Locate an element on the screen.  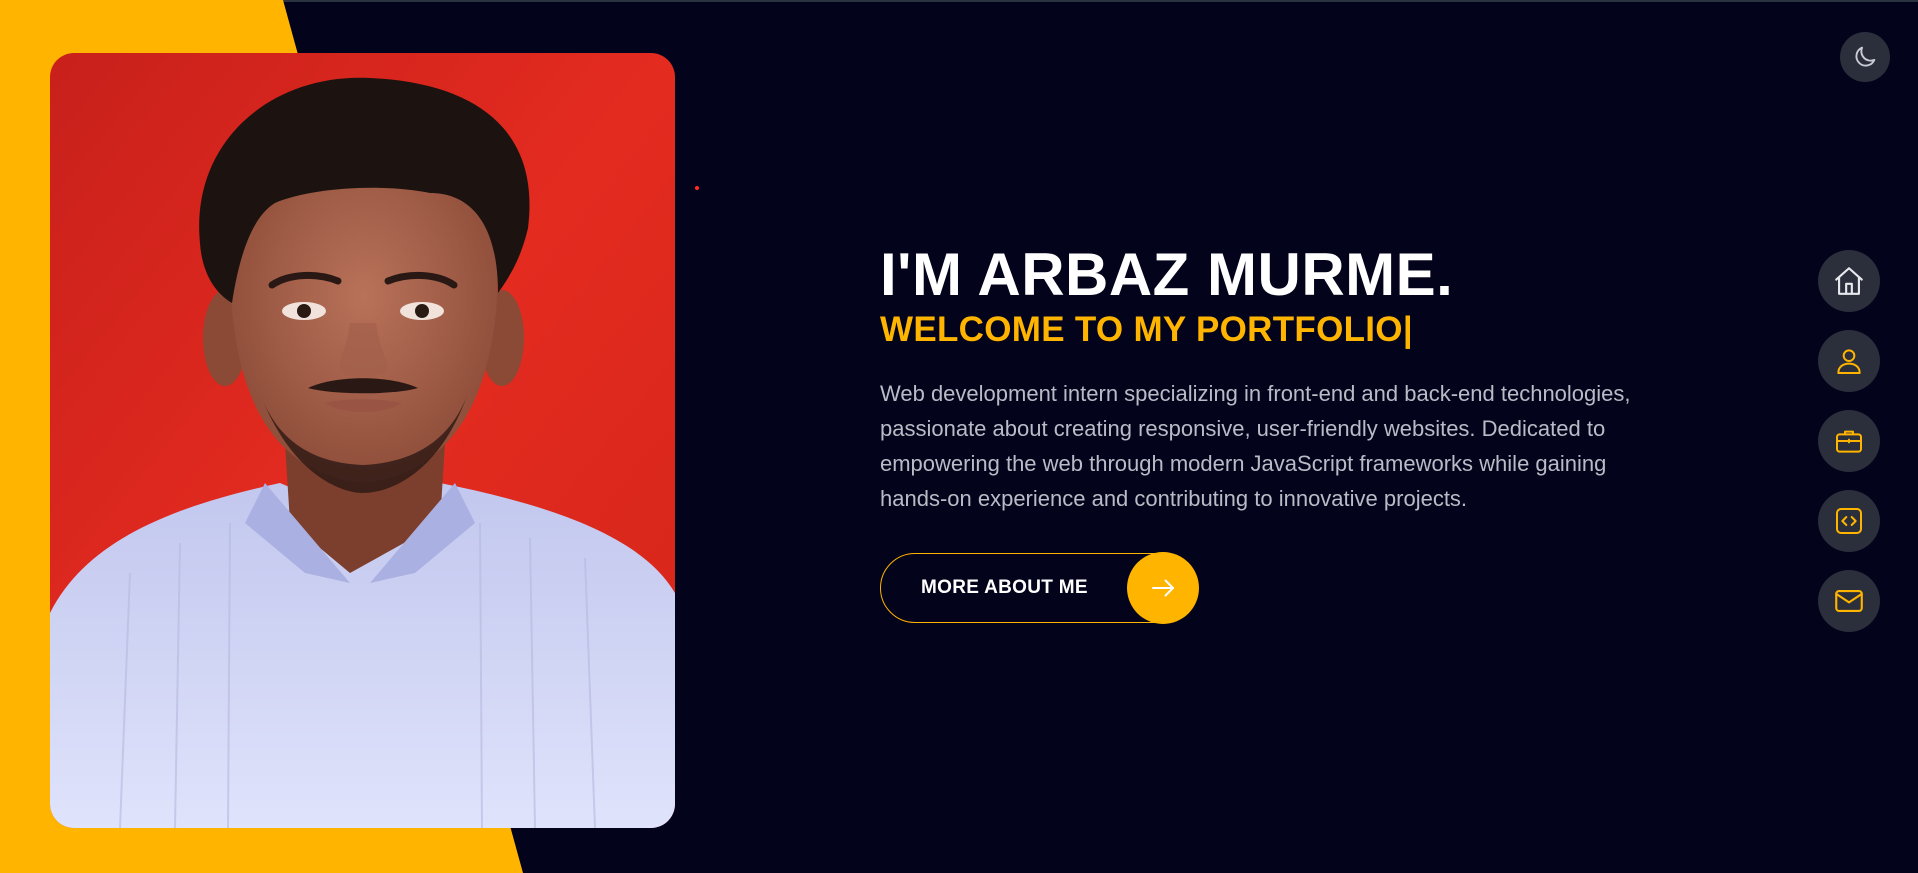
home-icon is located at coordinates (1849, 281).